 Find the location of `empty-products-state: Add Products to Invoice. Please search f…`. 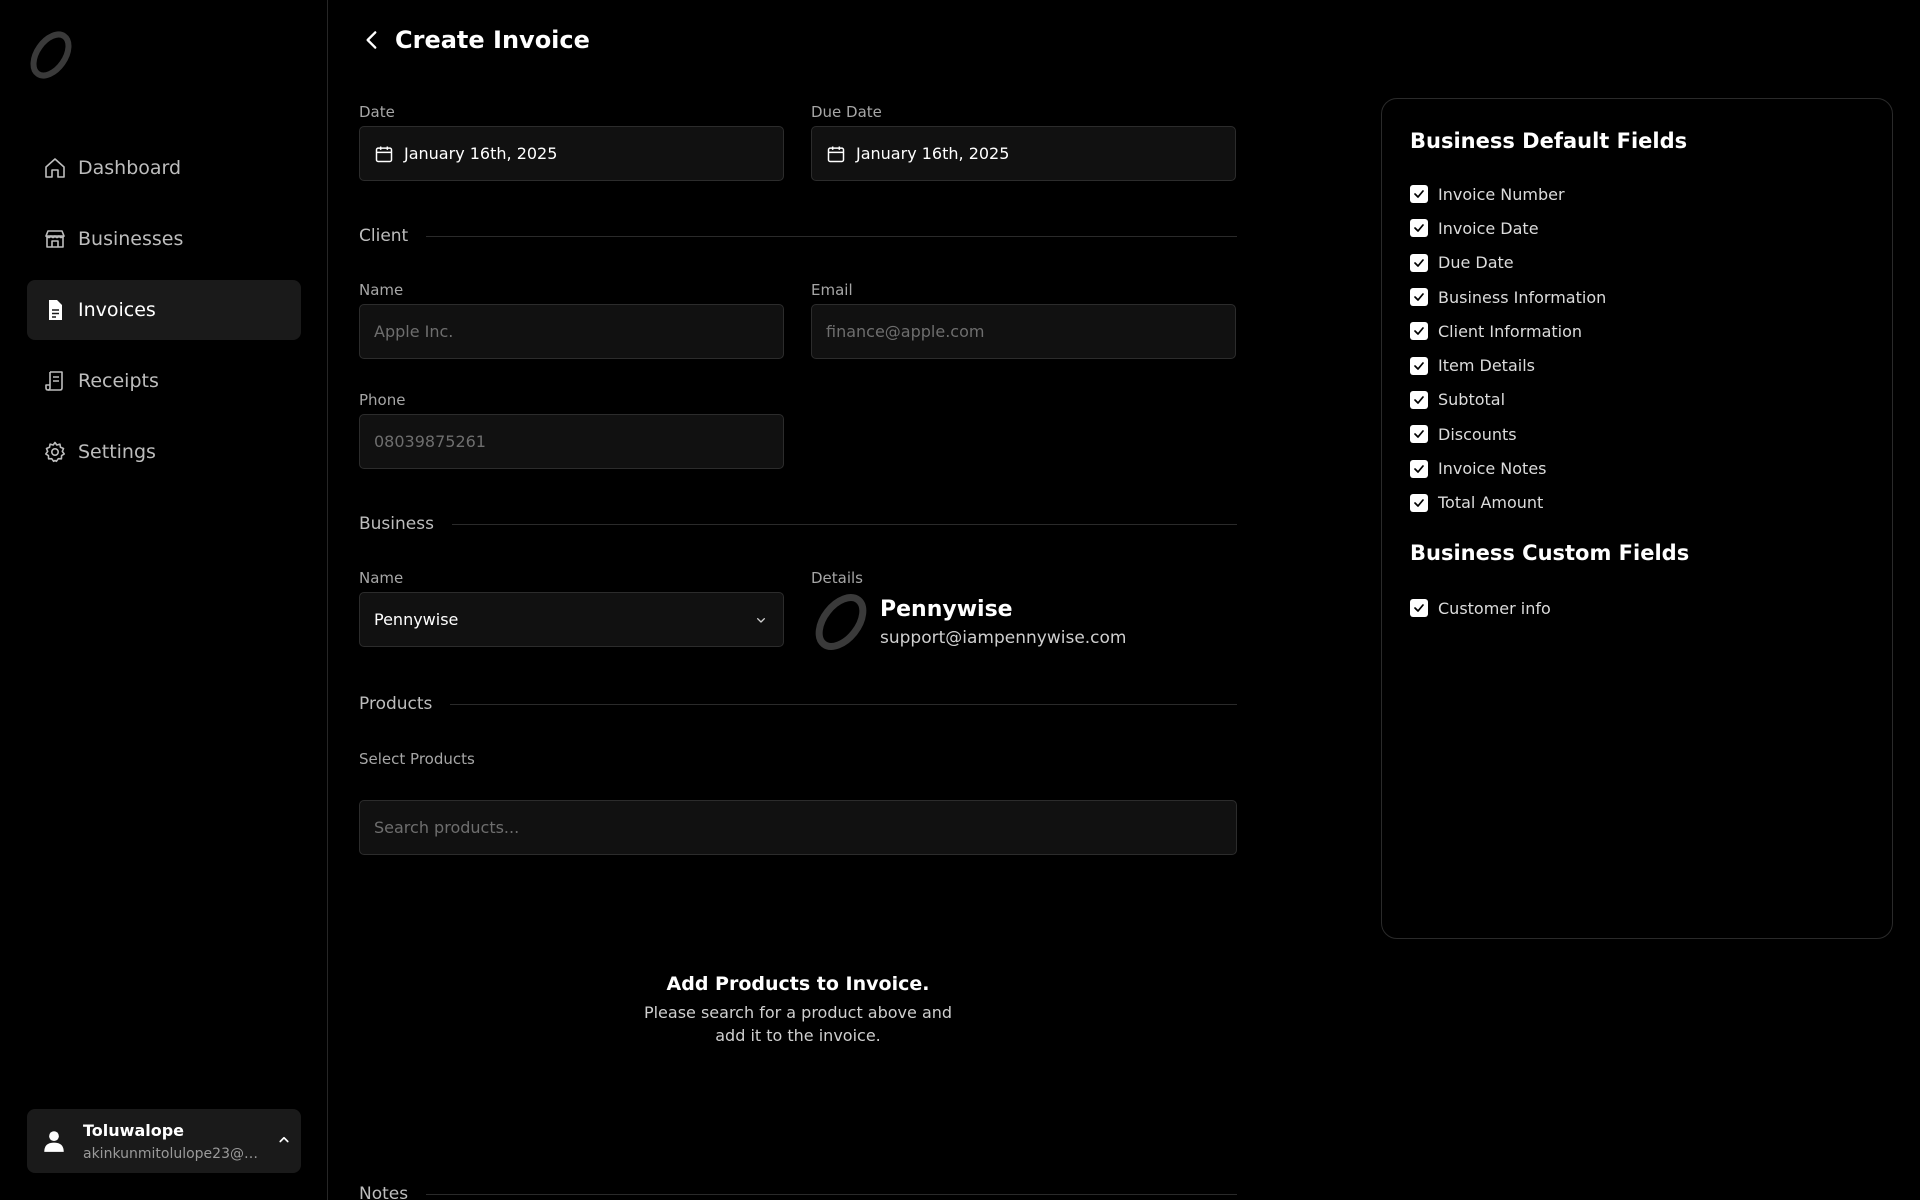

empty-products-state: Add Products to Invoice. Please search f… is located at coordinates (798, 1010).